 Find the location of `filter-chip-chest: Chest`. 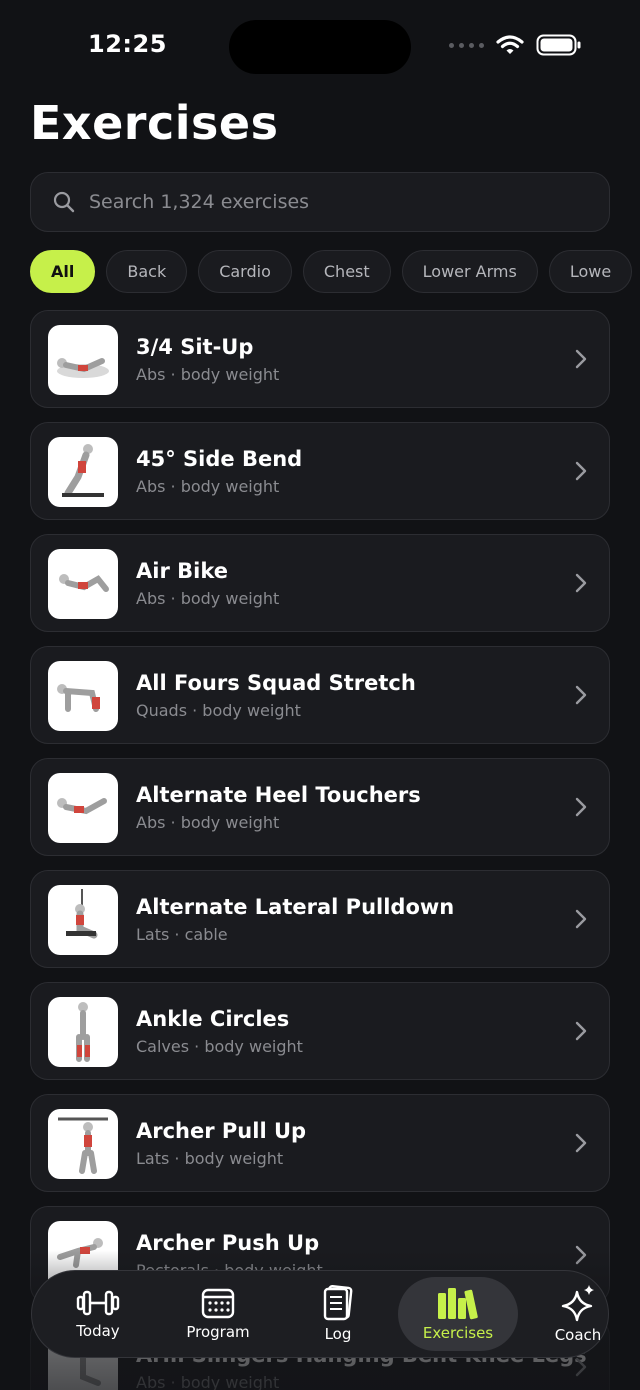

filter-chip-chest: Chest is located at coordinates (346, 271).